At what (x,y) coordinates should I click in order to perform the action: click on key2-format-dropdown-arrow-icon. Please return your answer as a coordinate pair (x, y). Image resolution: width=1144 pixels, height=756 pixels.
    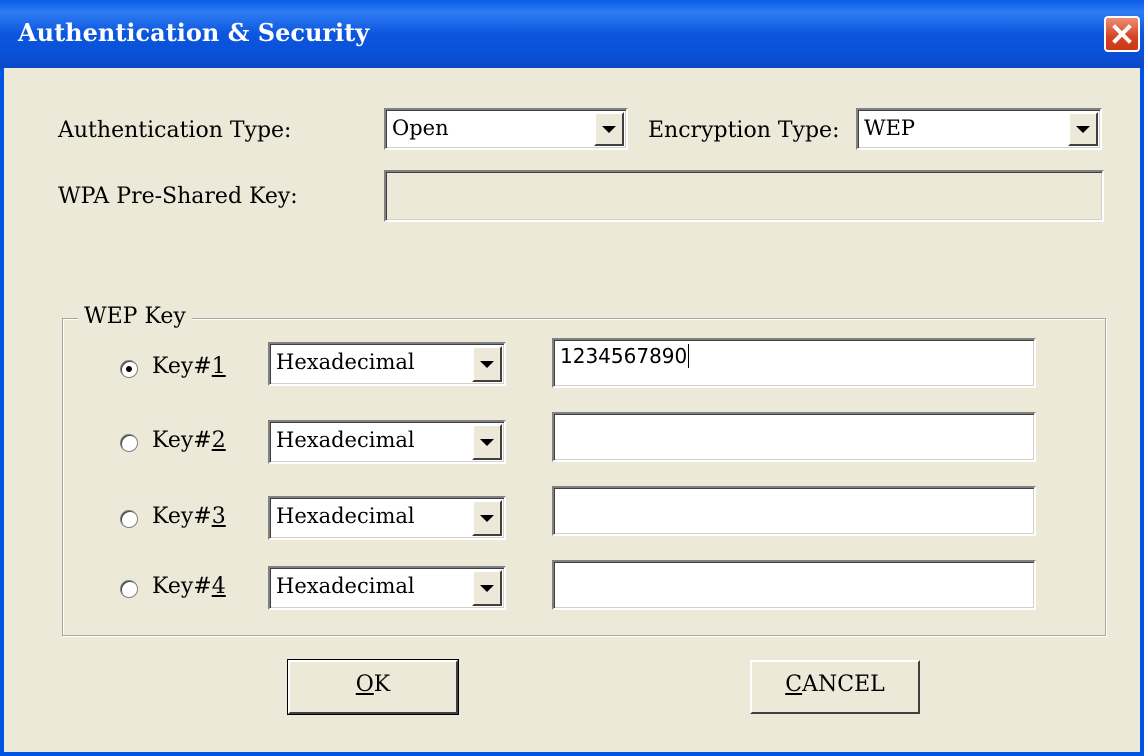
    Looking at the image, I should click on (487, 442).